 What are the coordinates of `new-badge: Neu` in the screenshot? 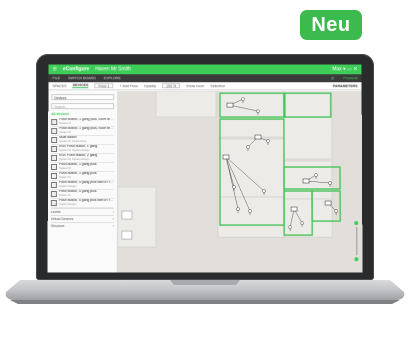 It's located at (331, 25).